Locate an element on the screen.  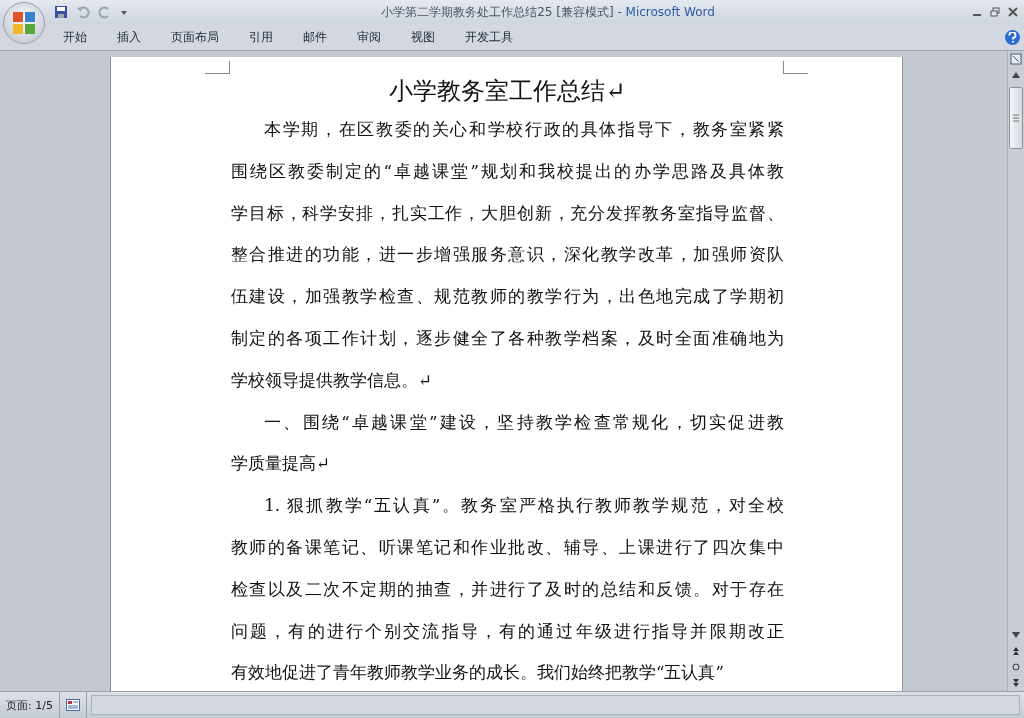
office-button is located at coordinates (24, 23).